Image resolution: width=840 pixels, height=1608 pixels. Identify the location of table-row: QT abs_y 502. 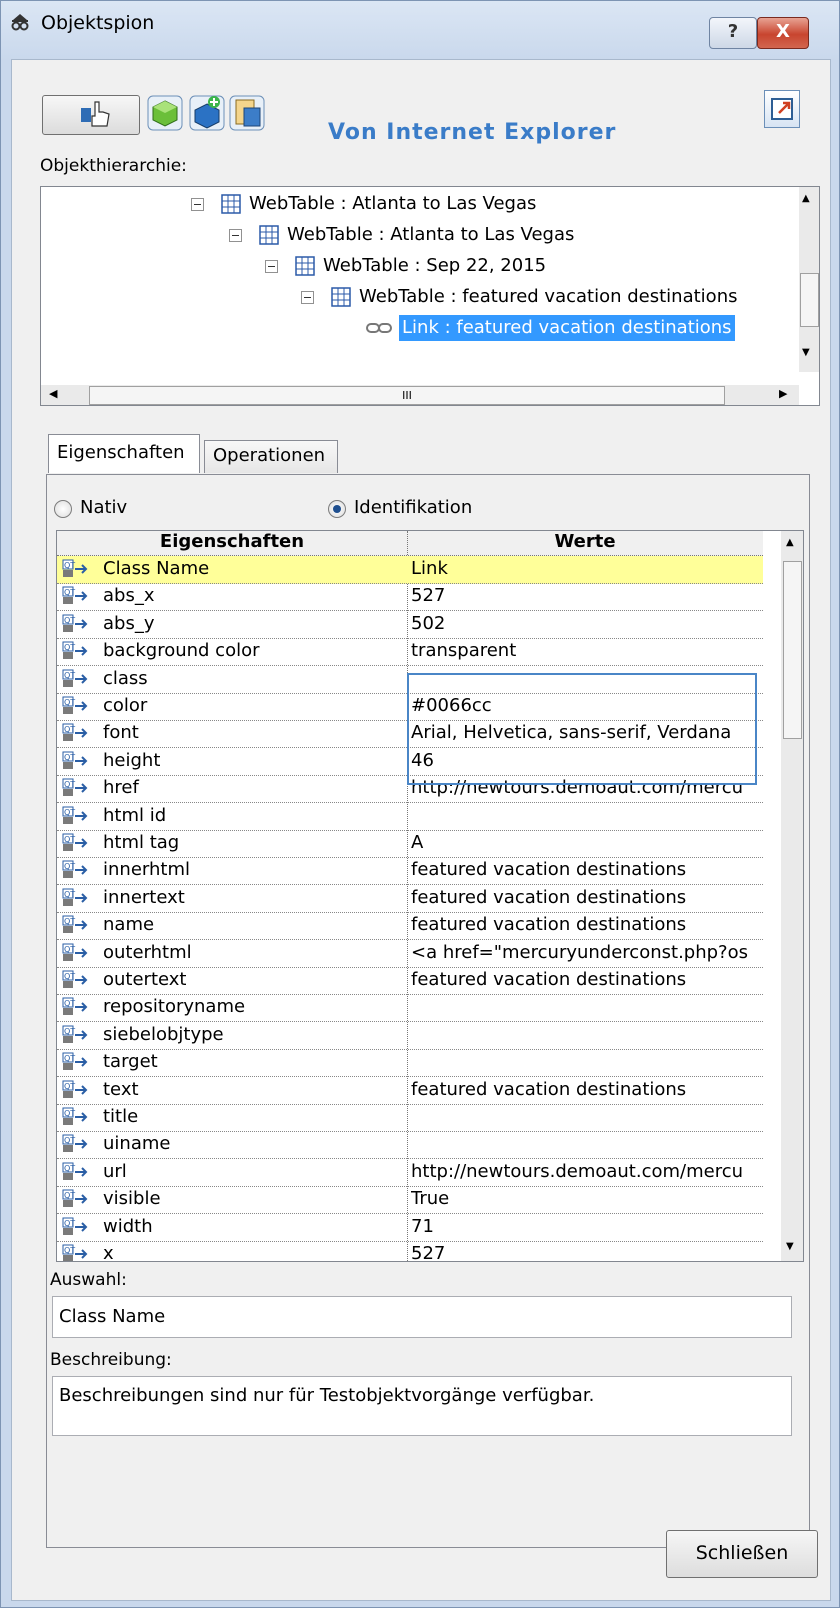
(410, 625).